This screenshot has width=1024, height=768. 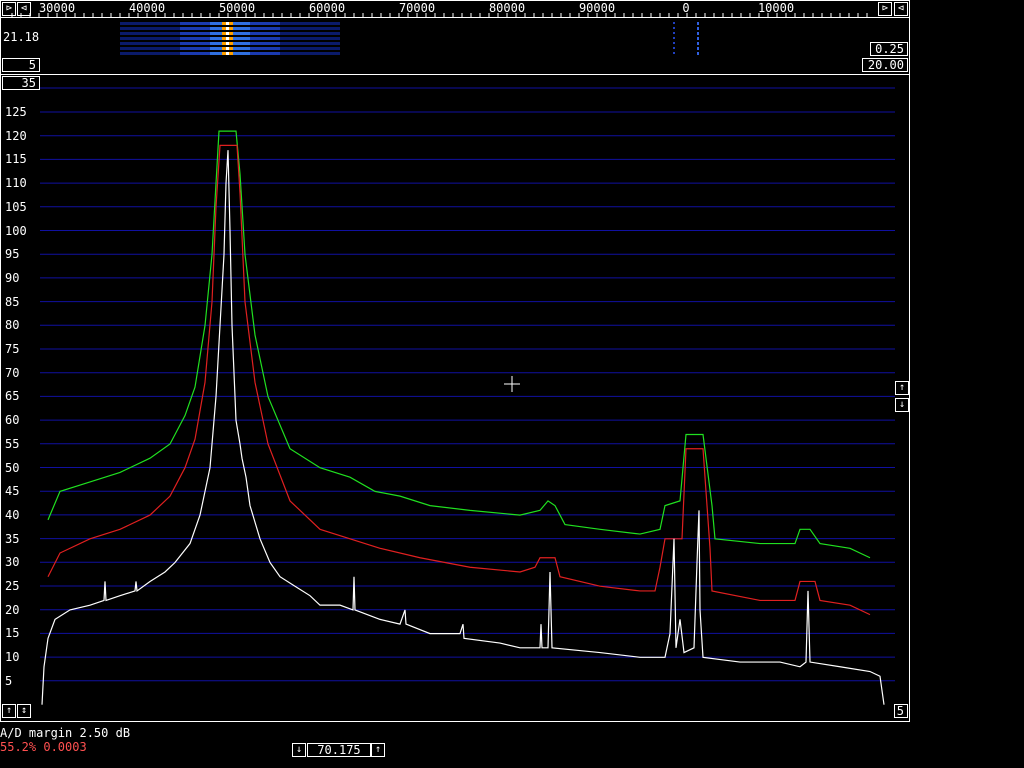 What do you see at coordinates (299, 750) in the screenshot?
I see `freq-down-button: ↓` at bounding box center [299, 750].